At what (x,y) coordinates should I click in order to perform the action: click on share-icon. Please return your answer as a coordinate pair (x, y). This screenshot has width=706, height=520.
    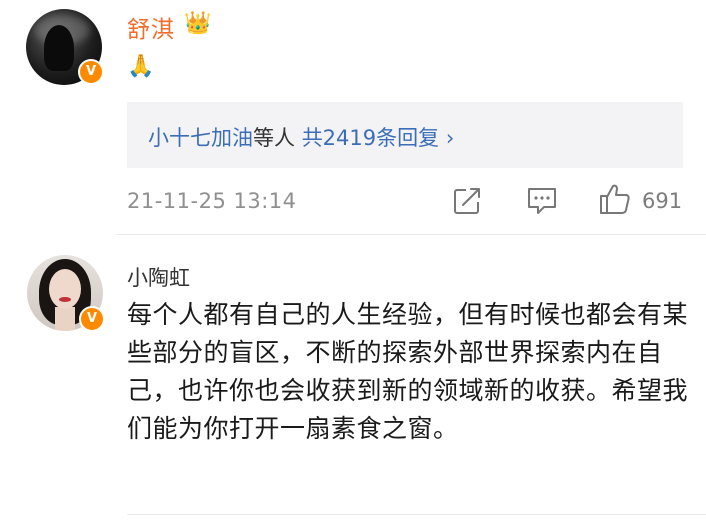
    Looking at the image, I should click on (467, 201).